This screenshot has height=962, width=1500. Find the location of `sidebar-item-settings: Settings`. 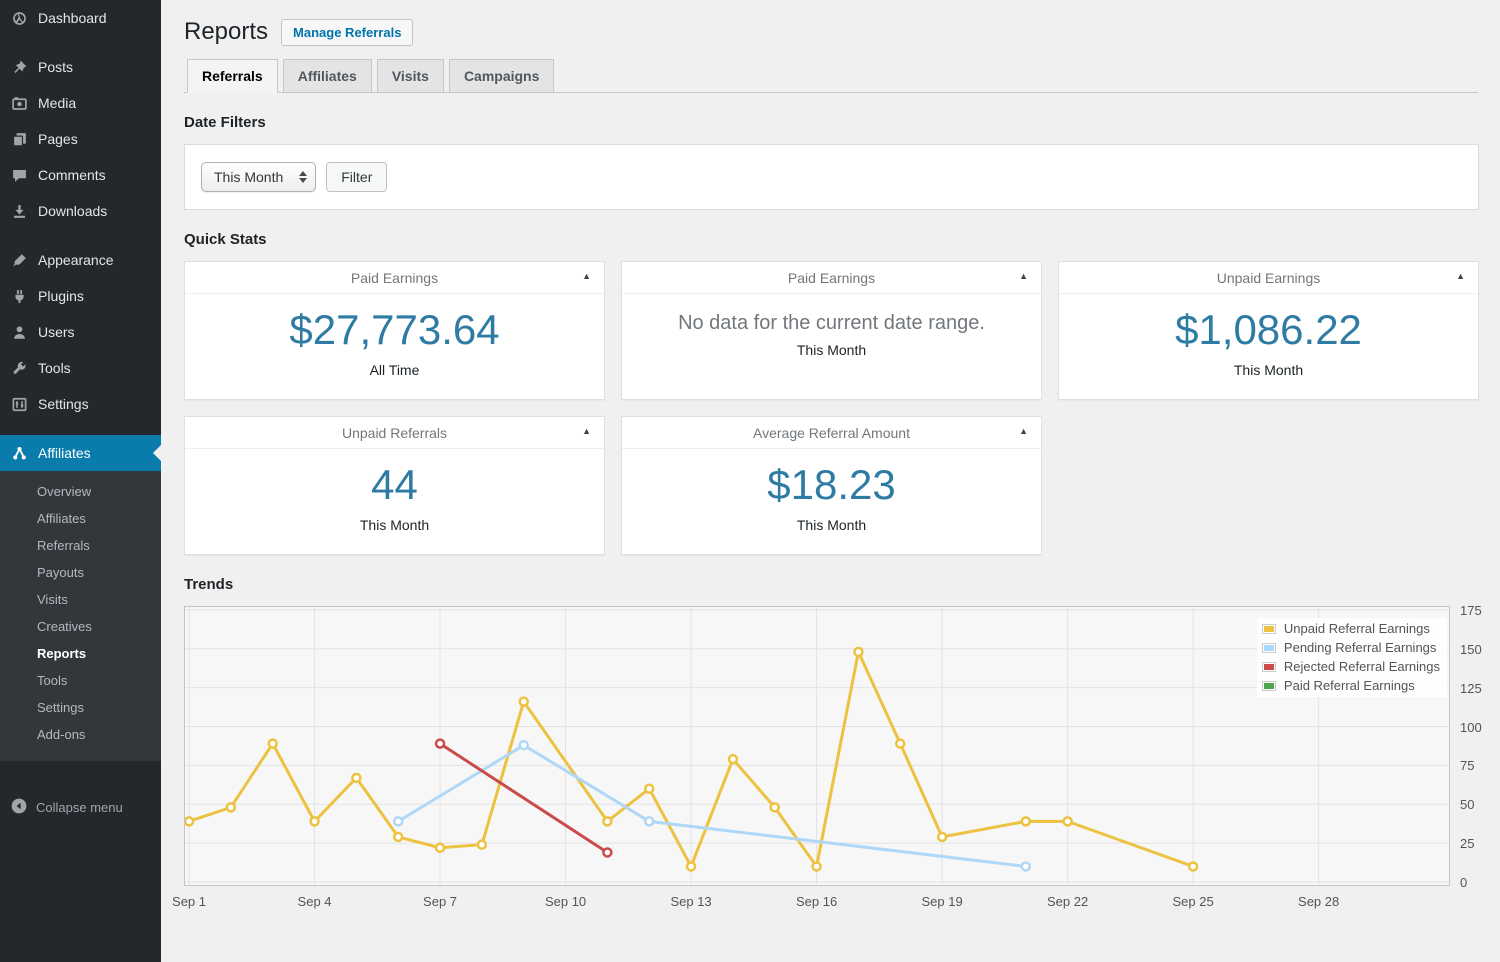

sidebar-item-settings: Settings is located at coordinates (80, 404).